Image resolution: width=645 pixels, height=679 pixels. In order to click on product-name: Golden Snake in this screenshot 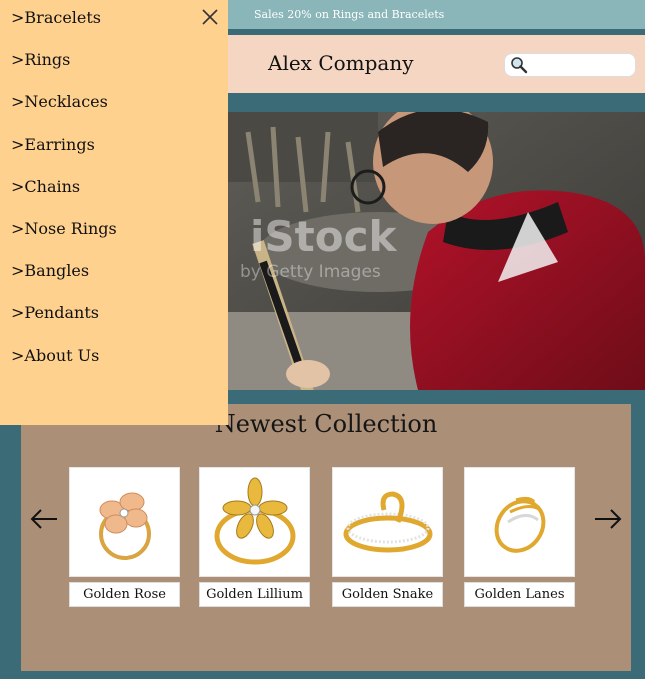, I will do `click(387, 594)`.